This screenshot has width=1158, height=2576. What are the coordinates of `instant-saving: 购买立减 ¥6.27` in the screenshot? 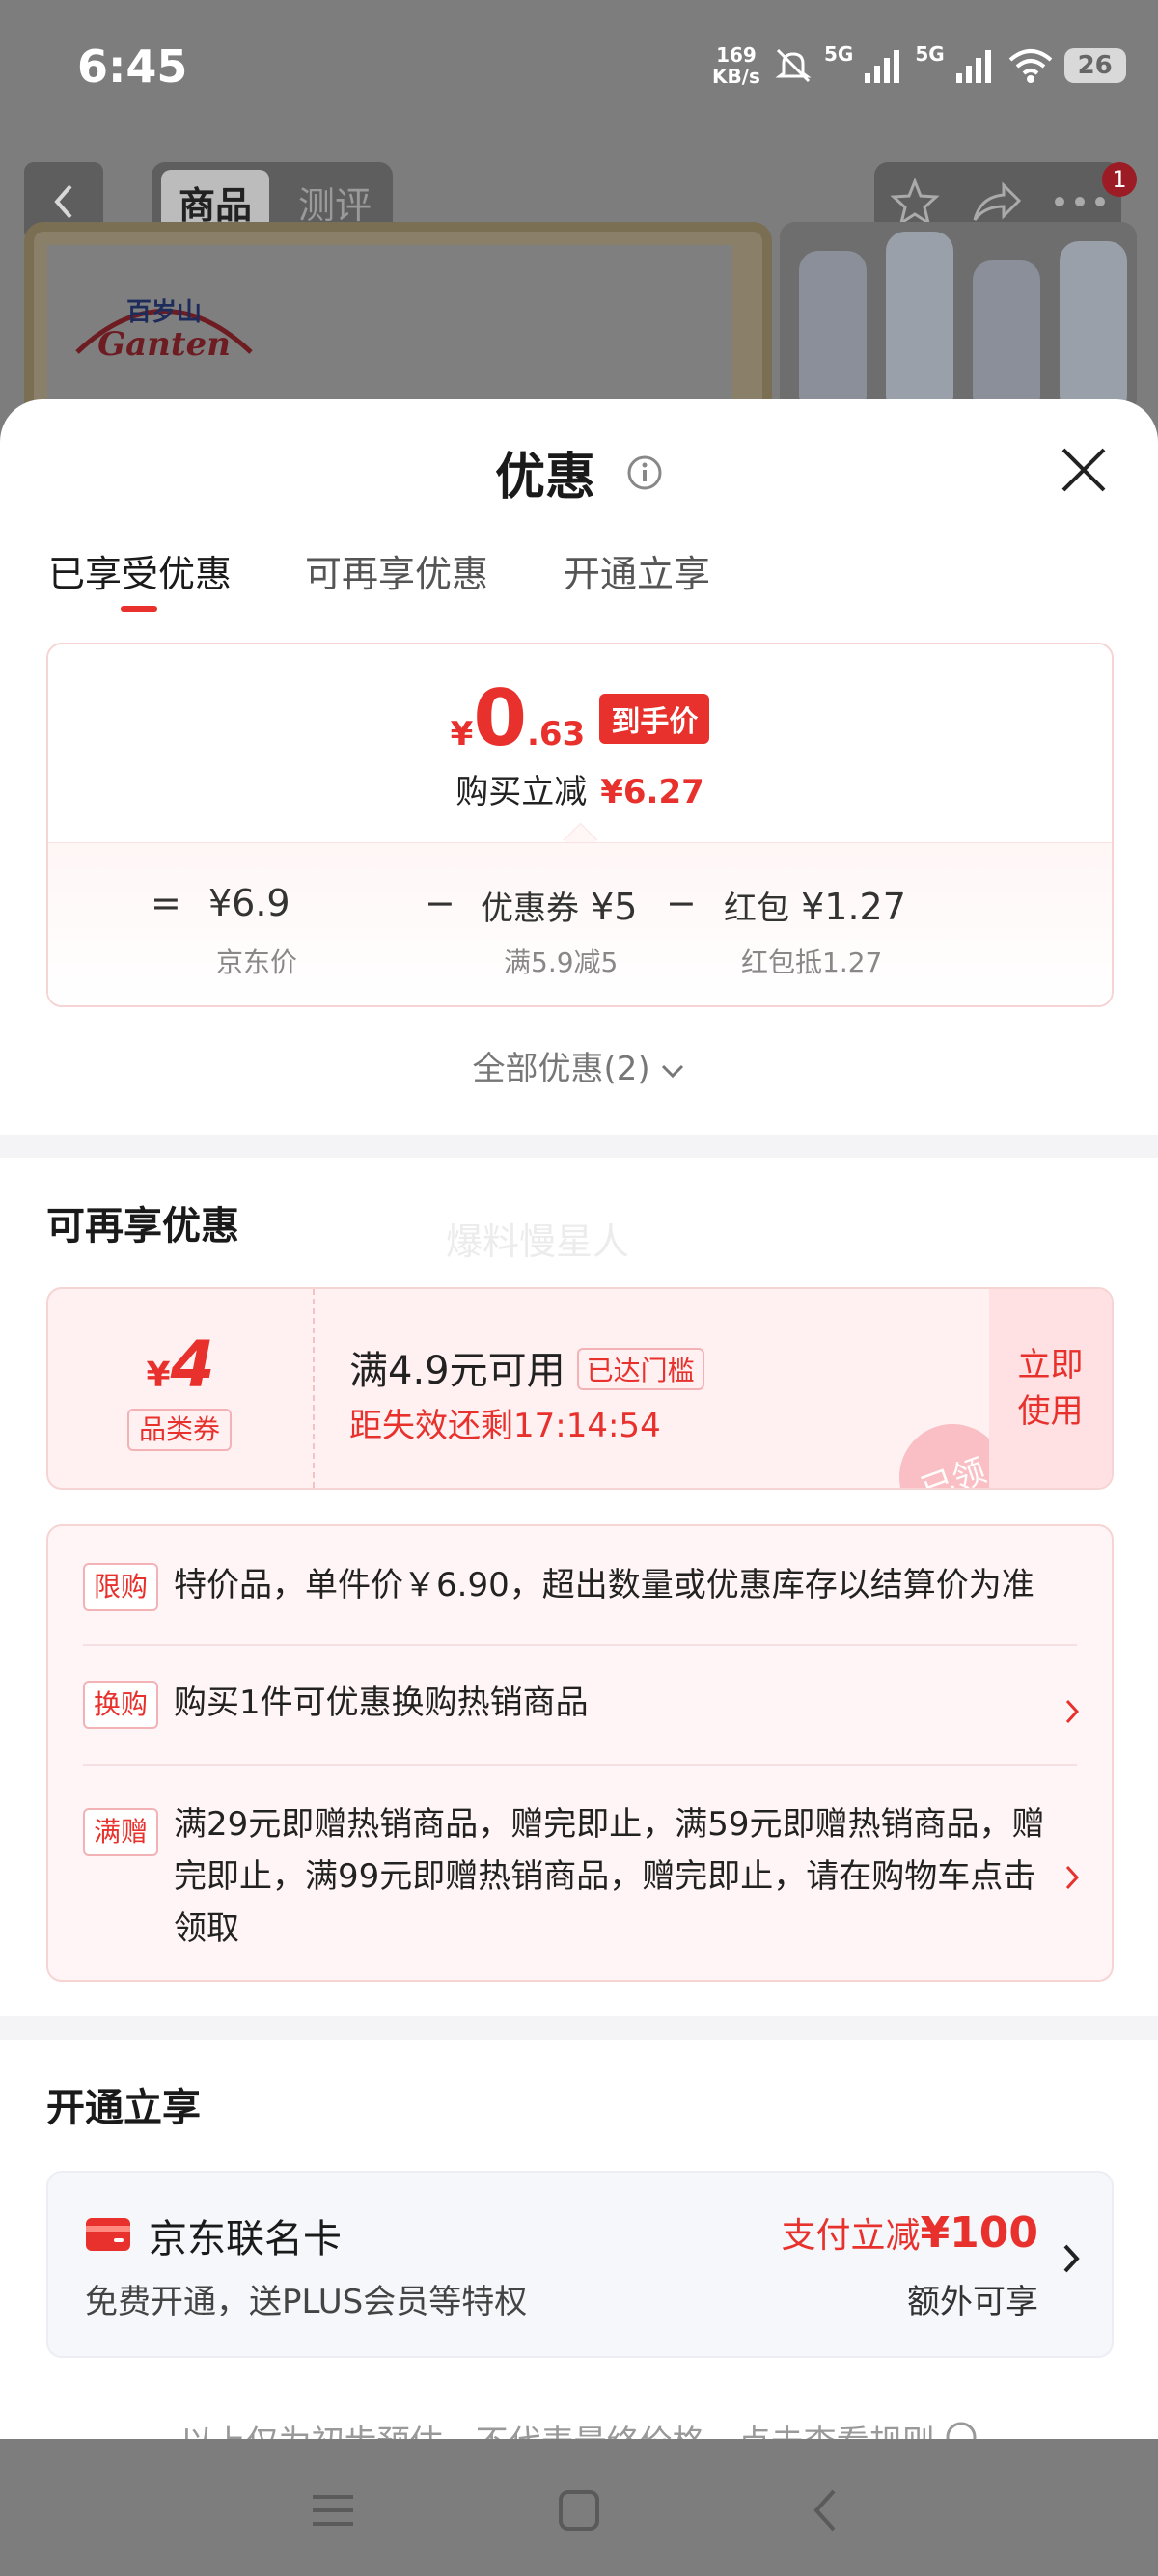 It's located at (580, 789).